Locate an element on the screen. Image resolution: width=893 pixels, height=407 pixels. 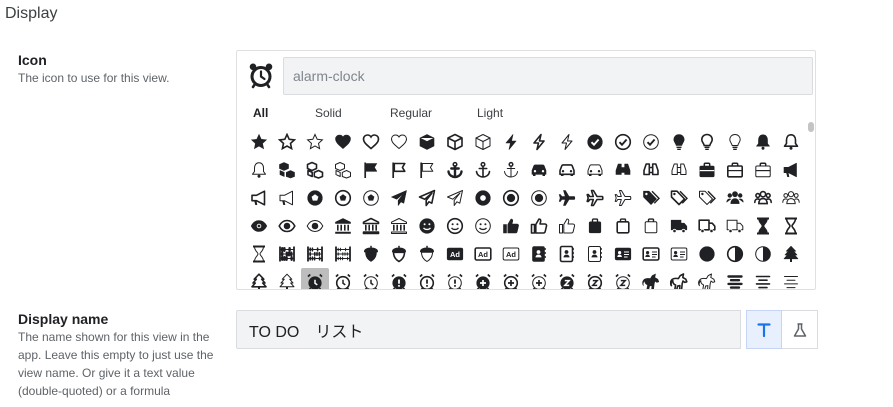
align-center-light-icon is located at coordinates (791, 278).